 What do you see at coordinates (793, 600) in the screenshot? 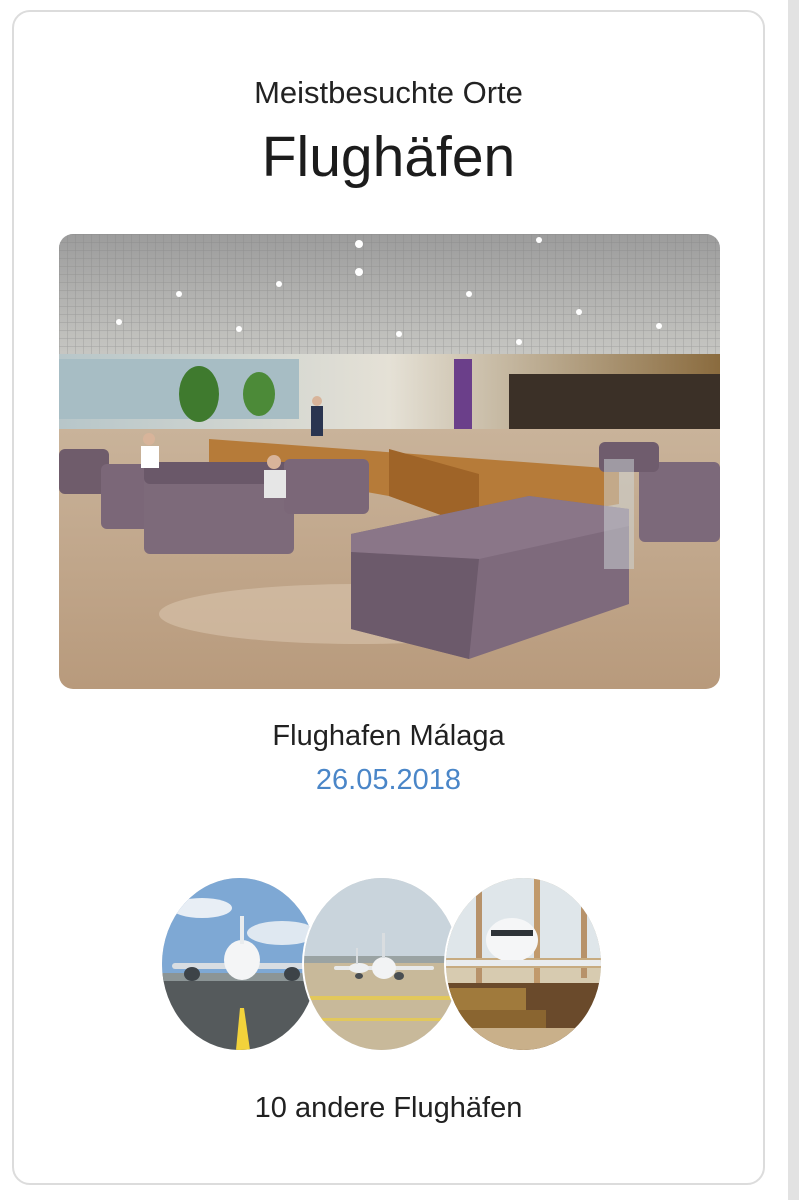
I see `scrollbar` at bounding box center [793, 600].